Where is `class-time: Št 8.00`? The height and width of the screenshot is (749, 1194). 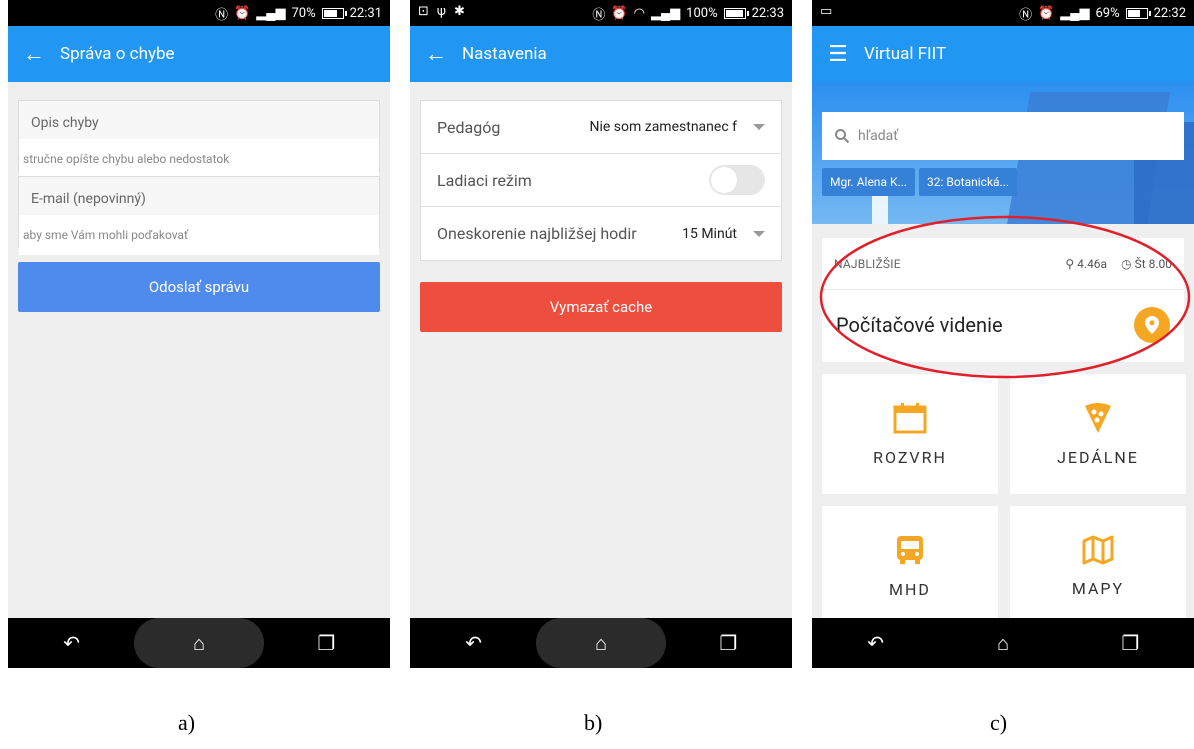 class-time: Št 8.00 is located at coordinates (1153, 263).